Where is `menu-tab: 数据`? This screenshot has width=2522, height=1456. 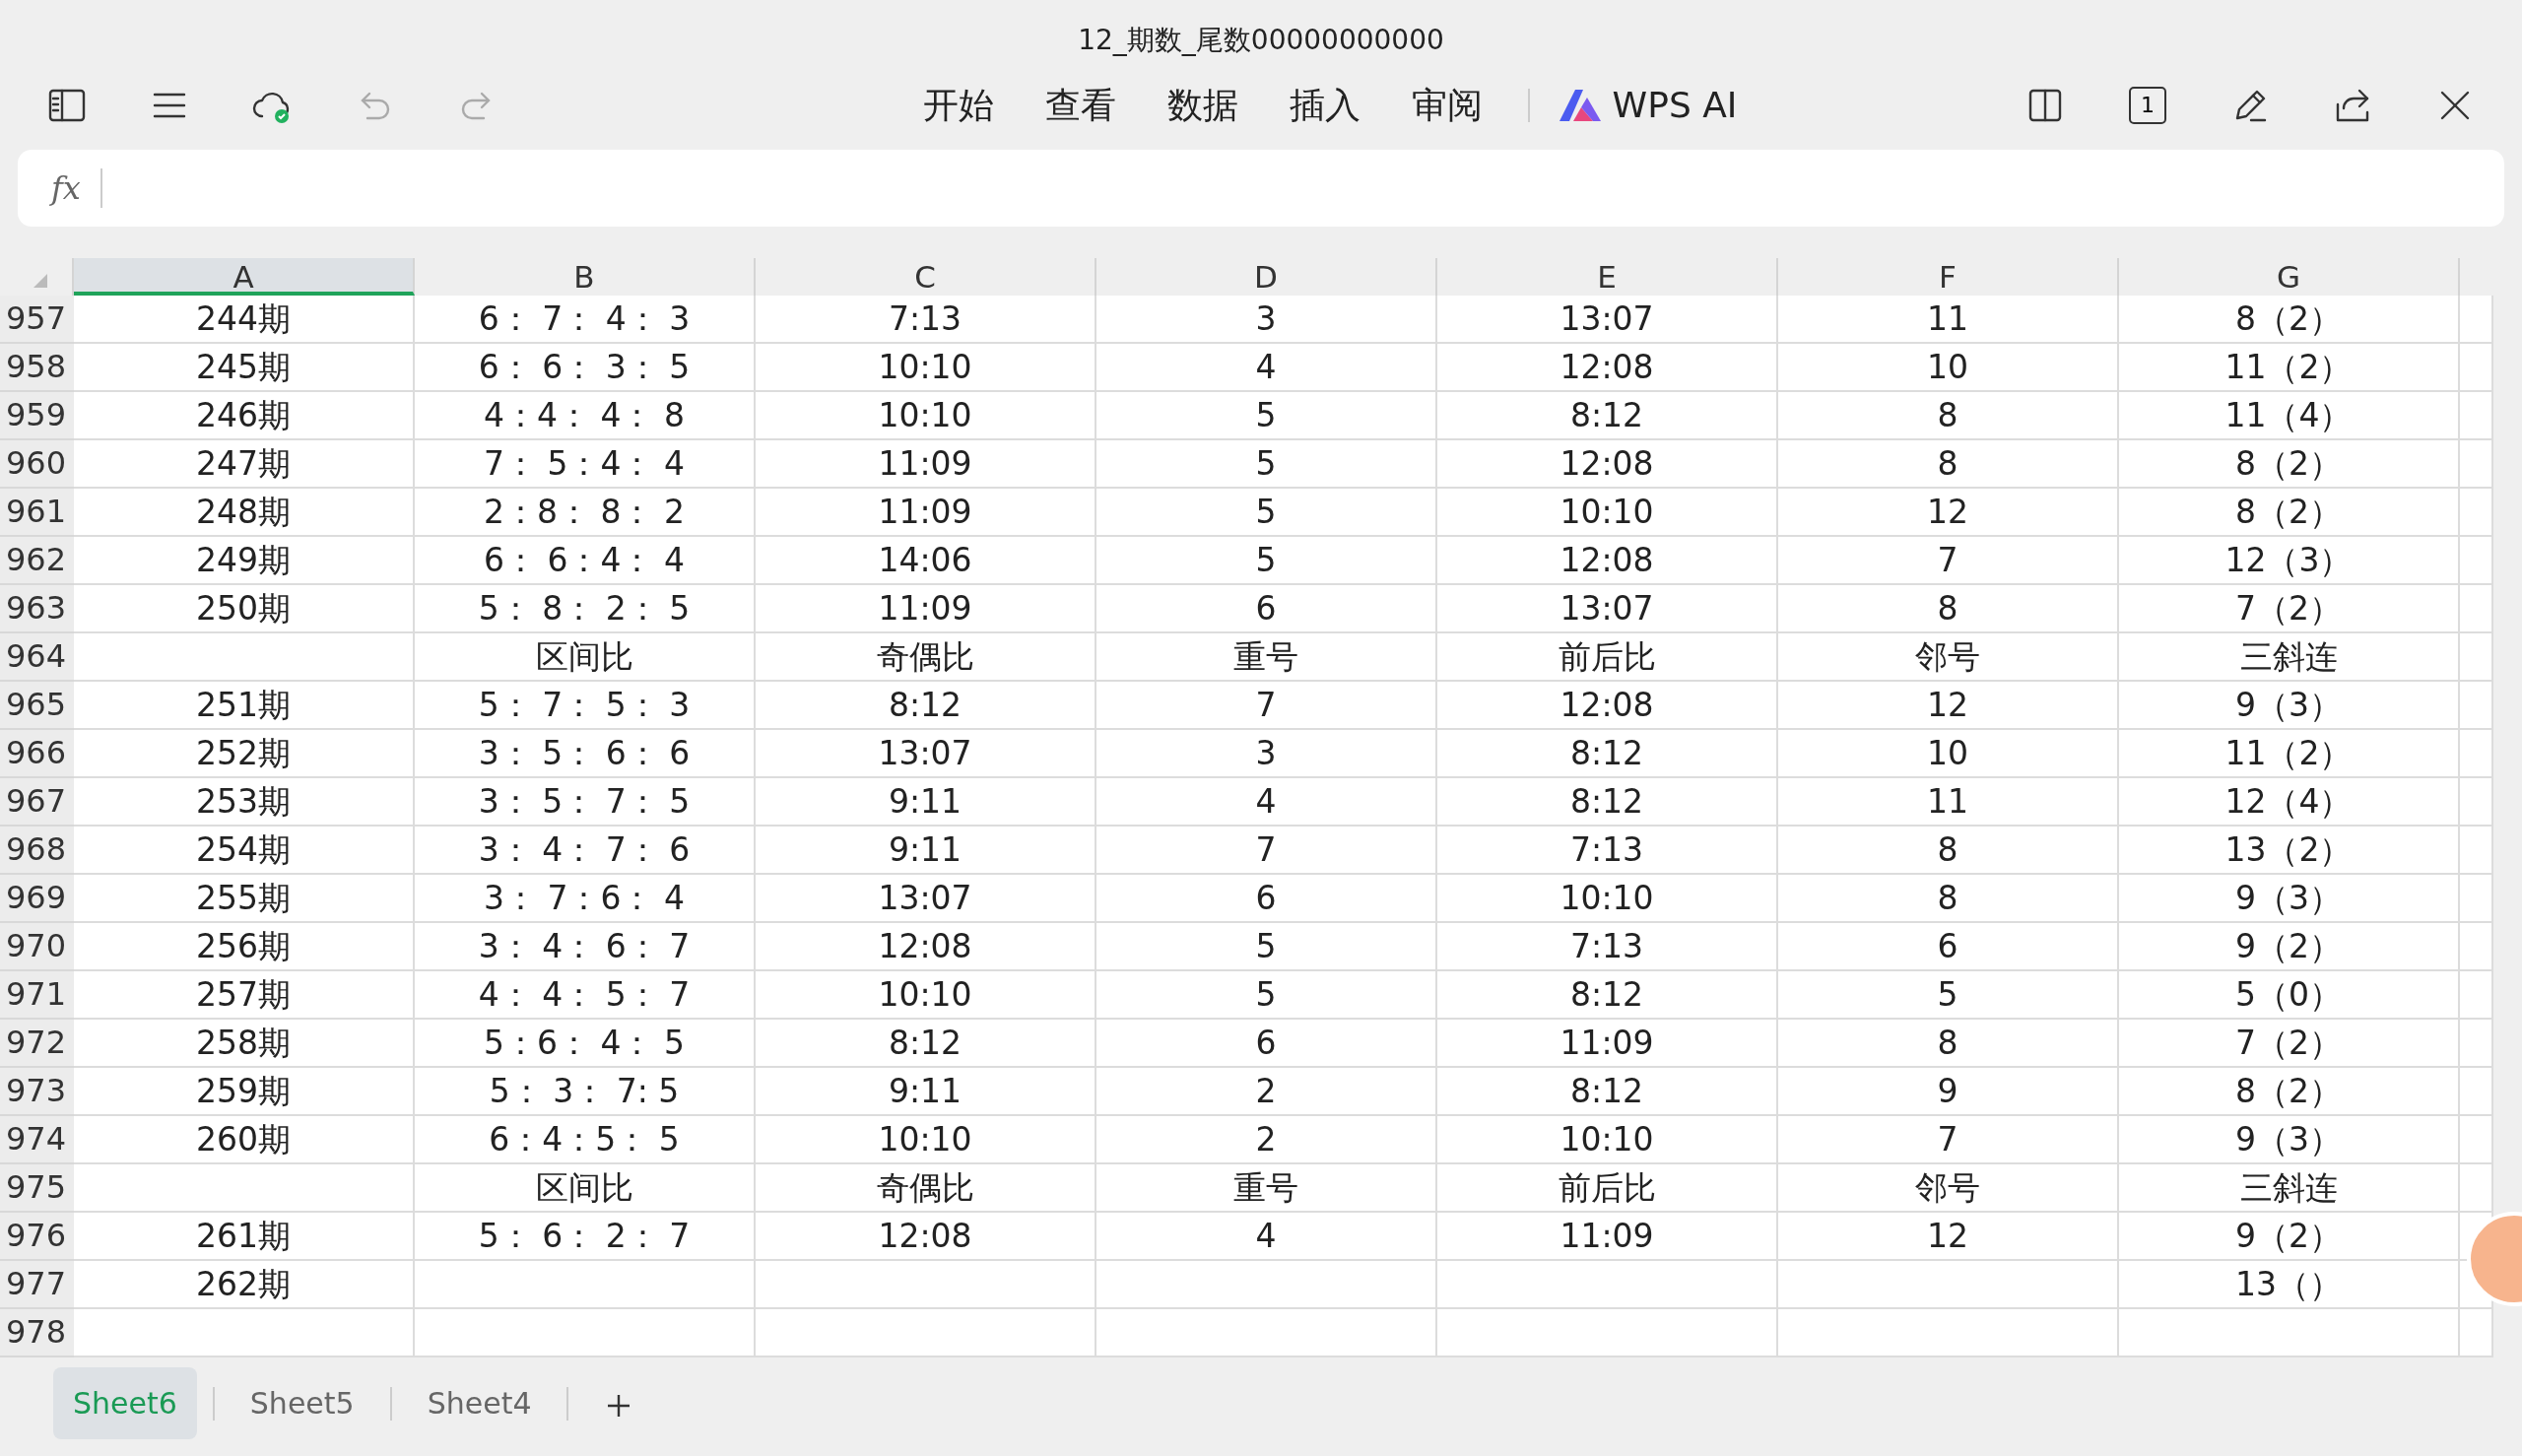 menu-tab: 数据 is located at coordinates (1202, 105).